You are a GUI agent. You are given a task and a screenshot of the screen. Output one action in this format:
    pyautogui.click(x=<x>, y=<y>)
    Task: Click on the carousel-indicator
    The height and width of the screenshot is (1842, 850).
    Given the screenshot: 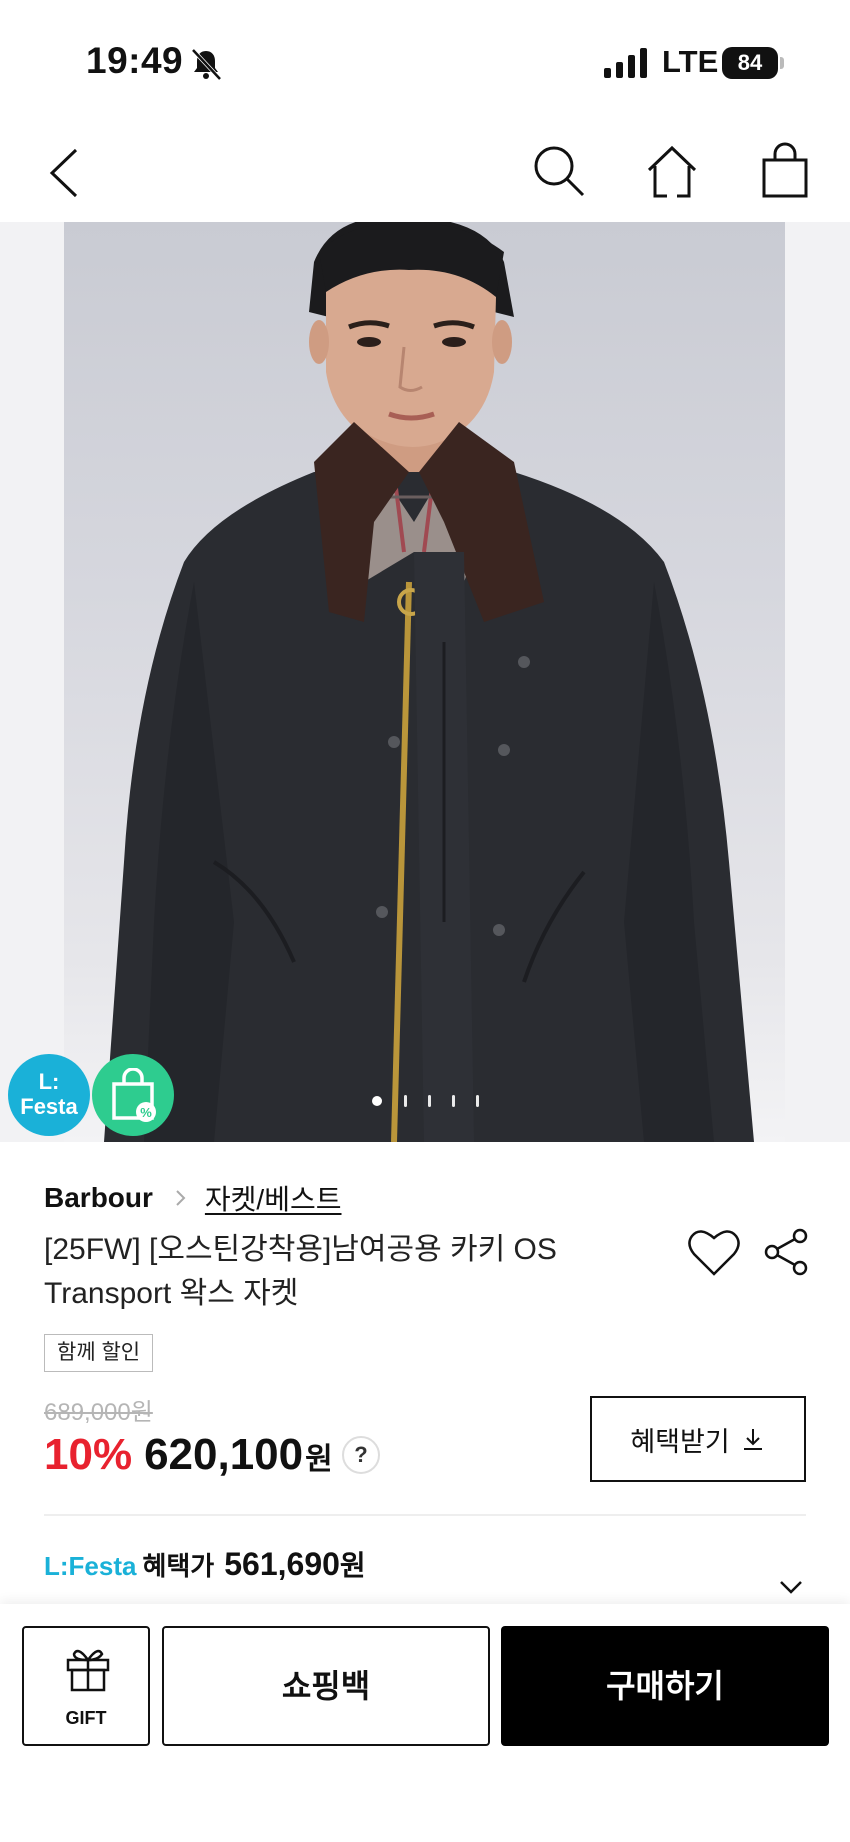 What is the action you would take?
    pyautogui.click(x=428, y=1103)
    